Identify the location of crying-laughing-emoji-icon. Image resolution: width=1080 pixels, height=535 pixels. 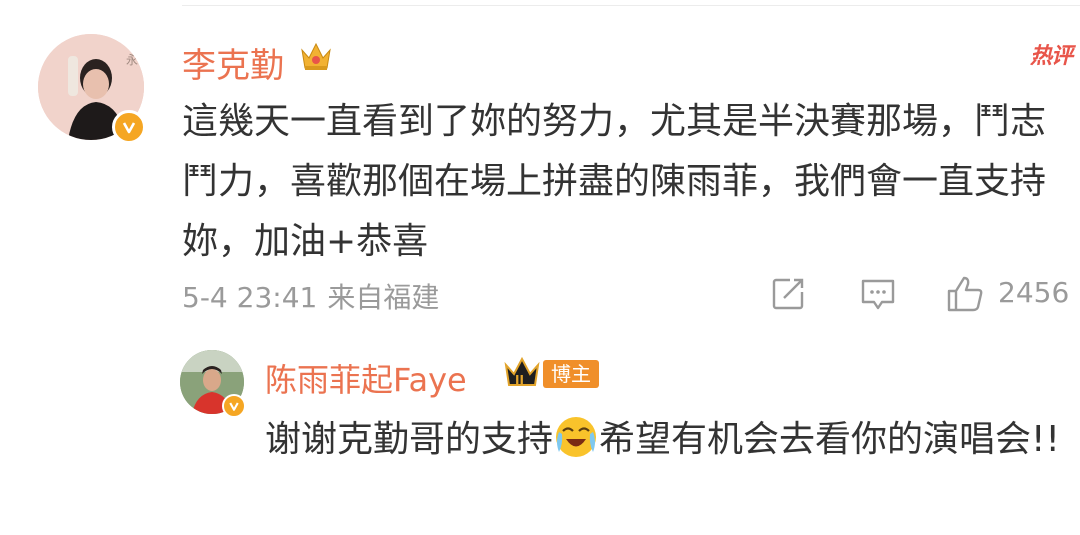
(576, 437).